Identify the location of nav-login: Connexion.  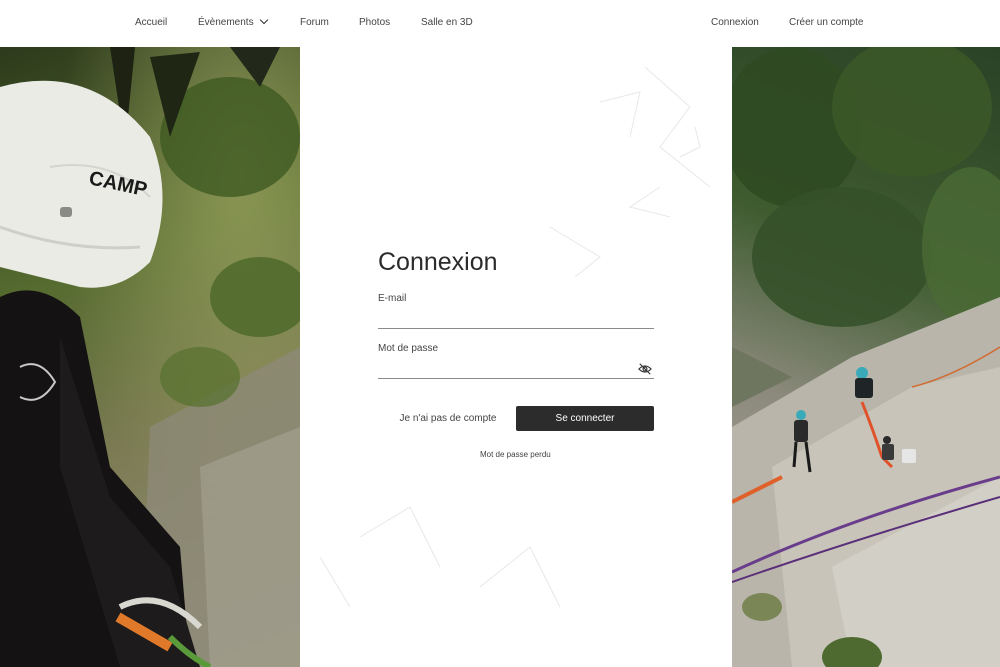
(735, 22).